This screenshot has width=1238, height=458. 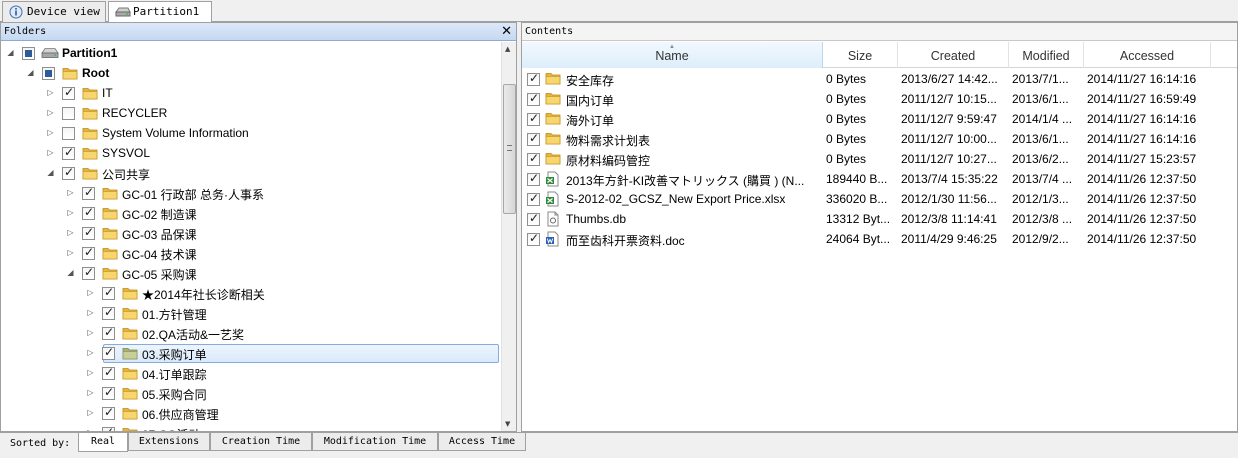 What do you see at coordinates (251, 333) in the screenshot?
I see `tree-node: ▷ 02.QA活动&一艺奖` at bounding box center [251, 333].